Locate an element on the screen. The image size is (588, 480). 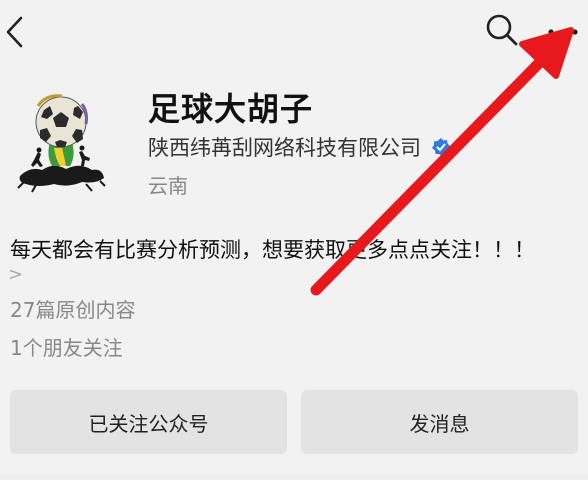
search-button is located at coordinates (502, 30).